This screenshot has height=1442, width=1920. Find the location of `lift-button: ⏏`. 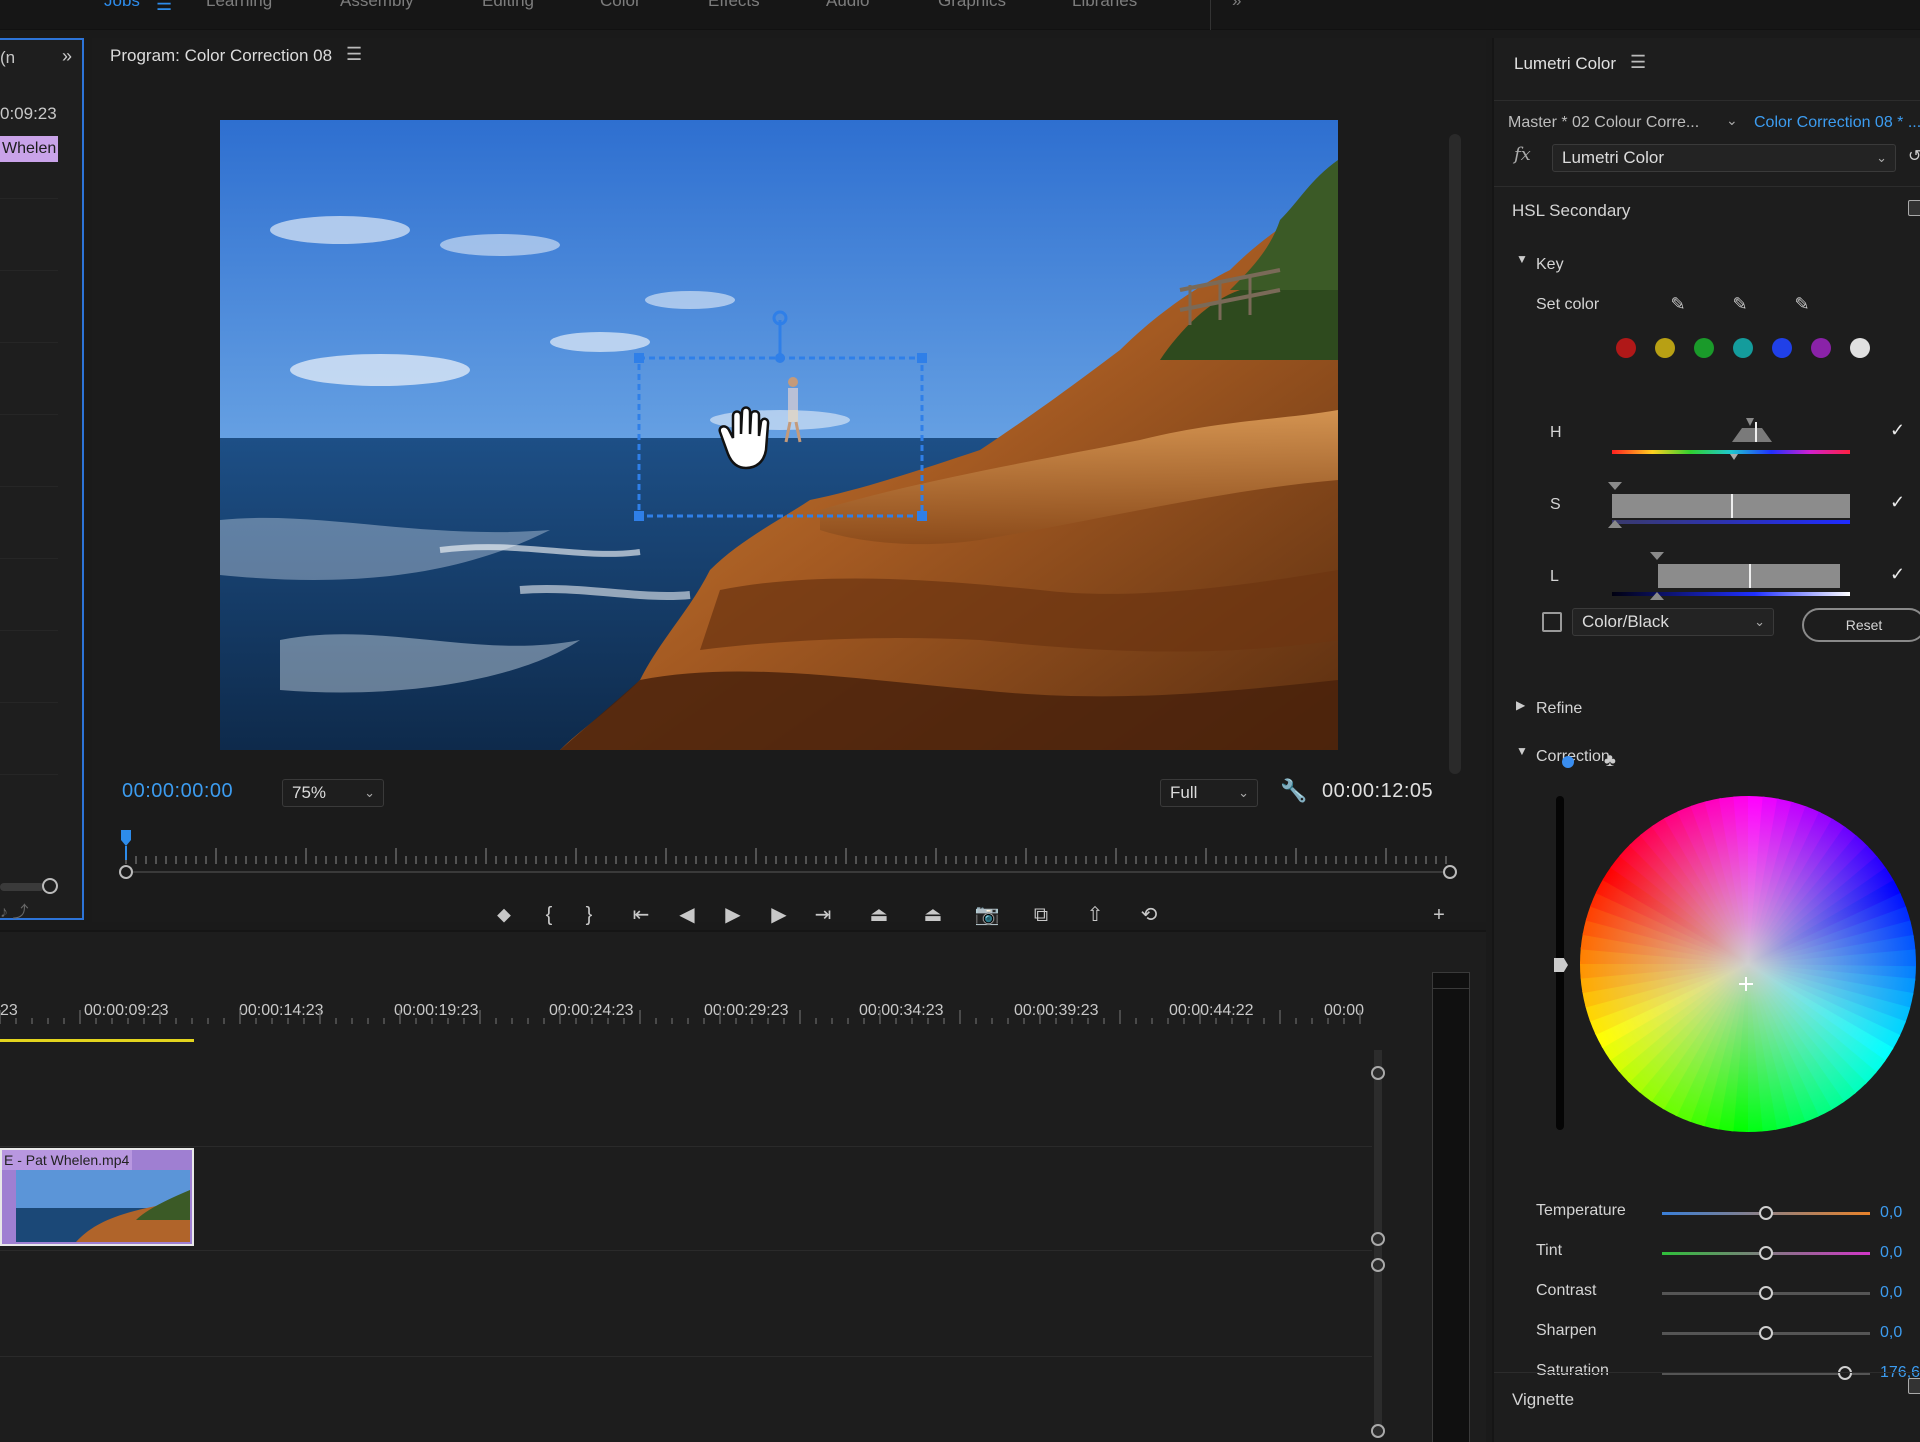

lift-button: ⏏ is located at coordinates (879, 915).